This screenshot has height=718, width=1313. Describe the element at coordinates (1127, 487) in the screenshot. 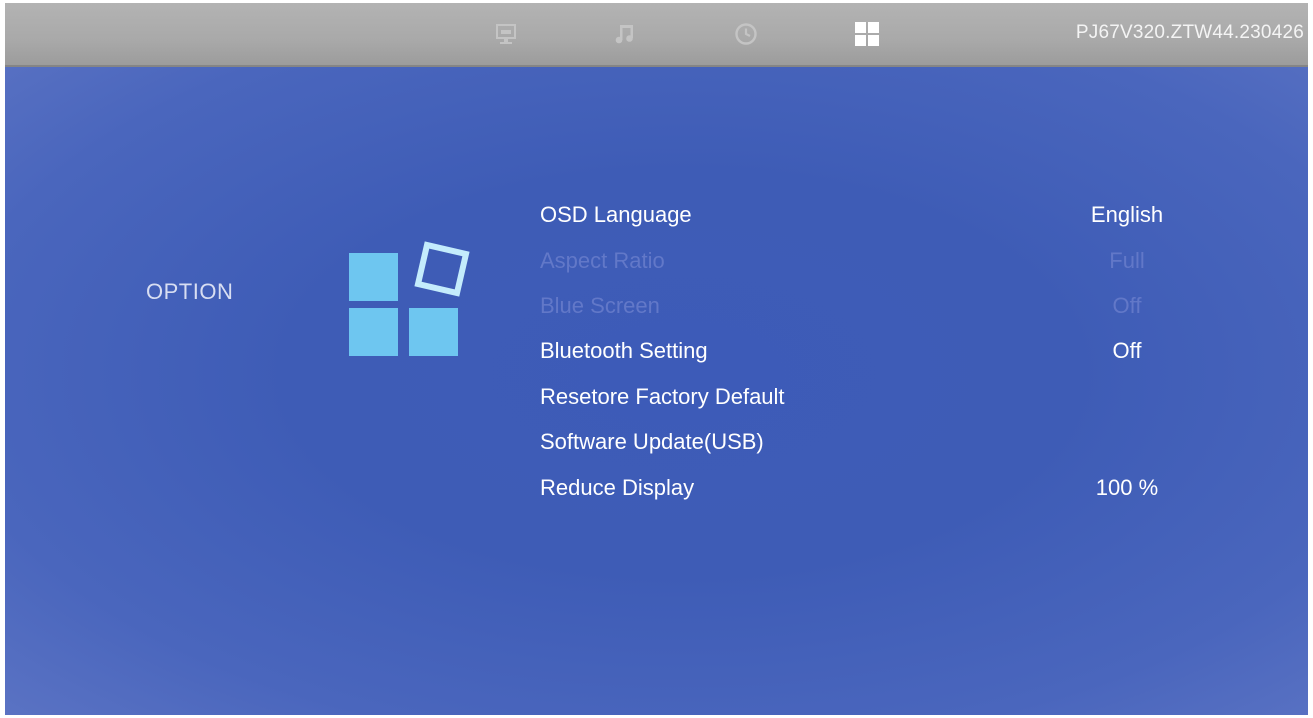

I see `menu-item-value: 100 %` at that location.